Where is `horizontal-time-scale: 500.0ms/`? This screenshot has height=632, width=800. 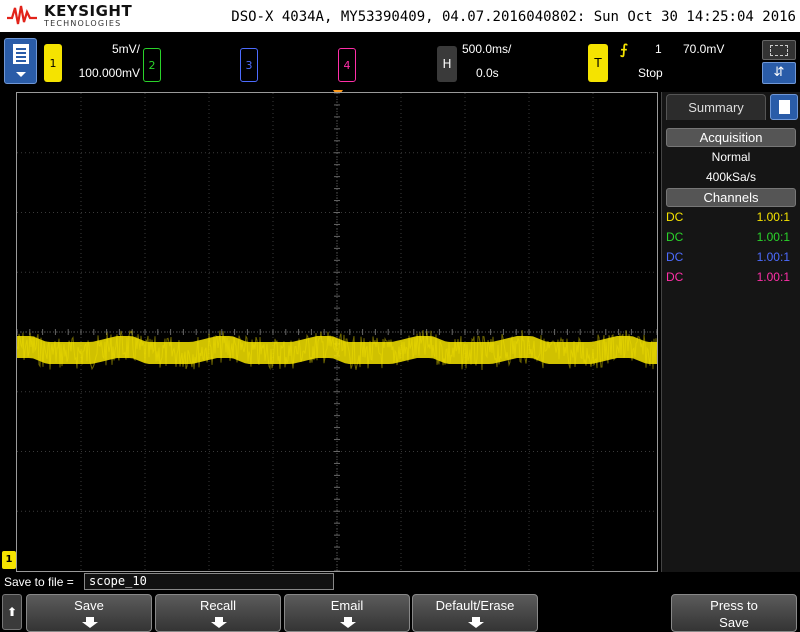 horizontal-time-scale: 500.0ms/ is located at coordinates (486, 49).